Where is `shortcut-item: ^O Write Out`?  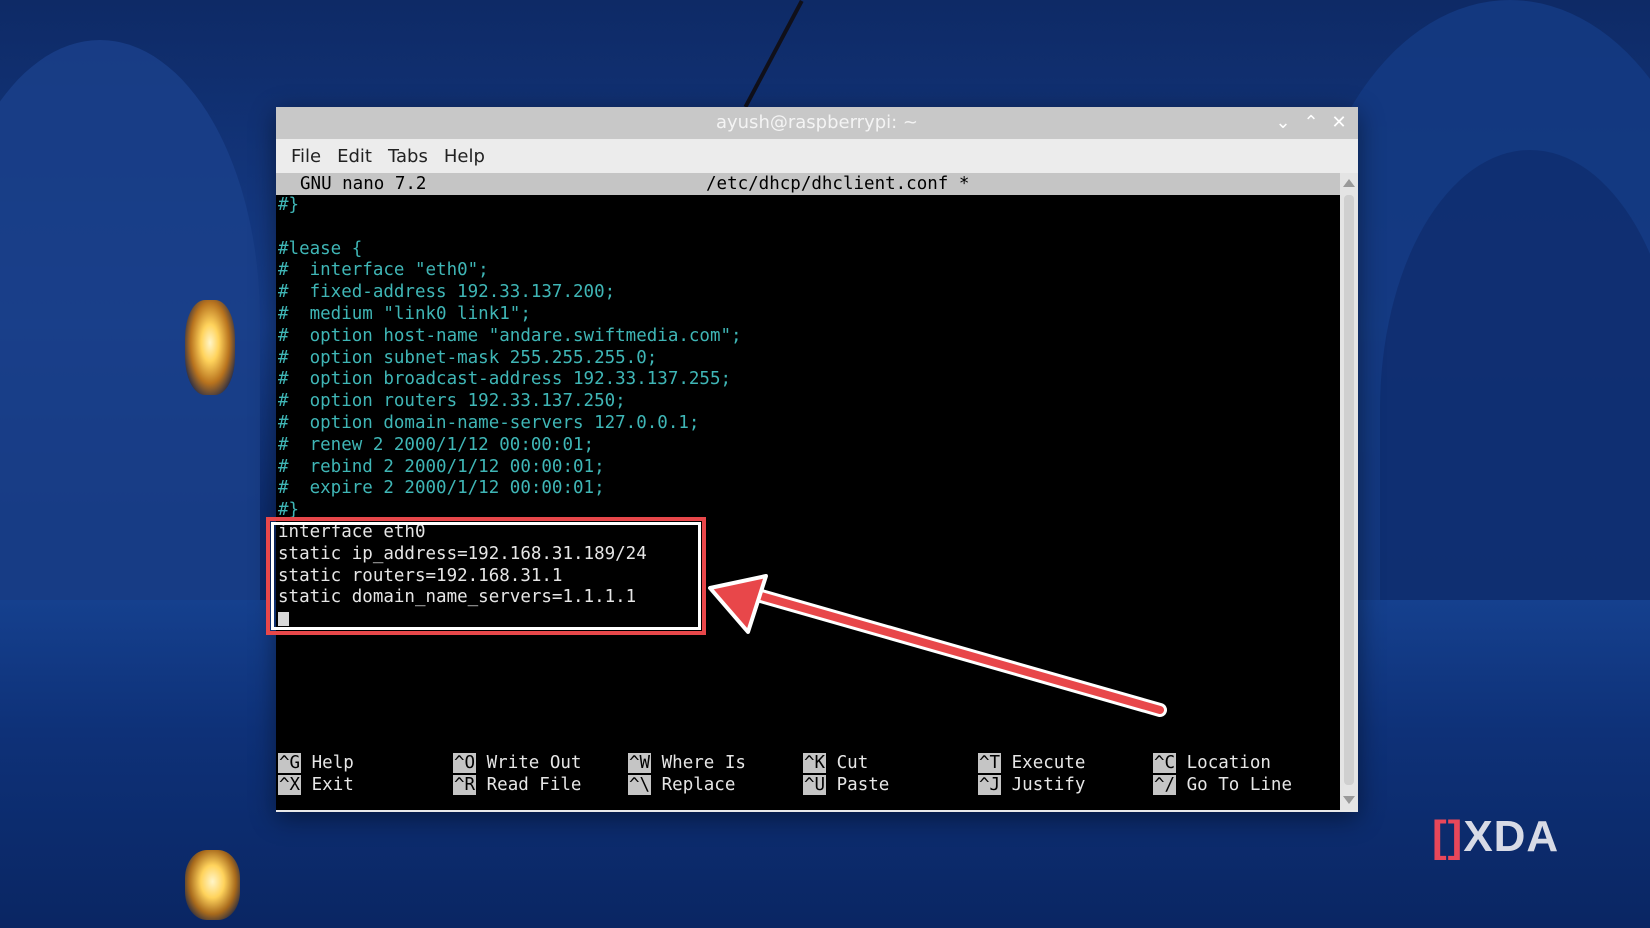
shortcut-item: ^O Write Out is located at coordinates (540, 763).